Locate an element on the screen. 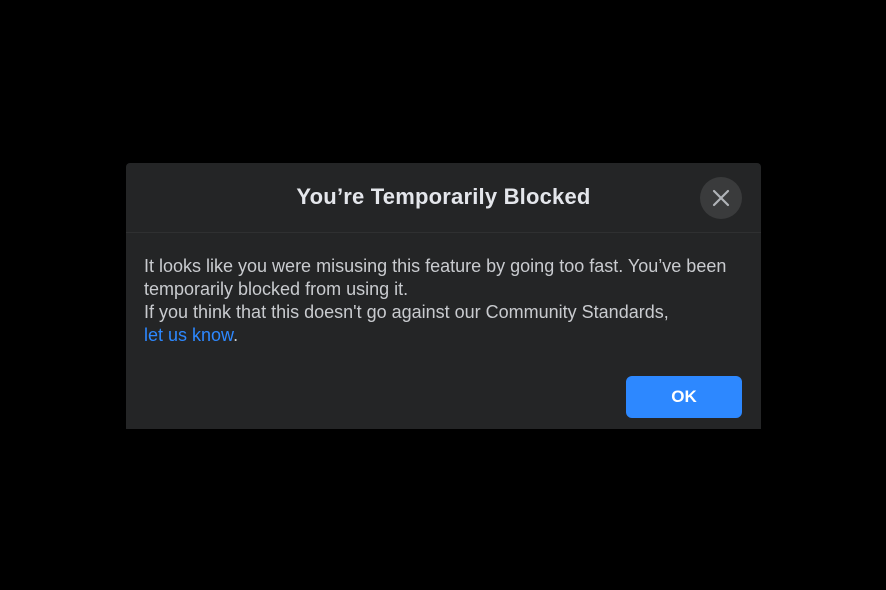  dialog-header: You’re Temporarily Blocked is located at coordinates (443, 198).